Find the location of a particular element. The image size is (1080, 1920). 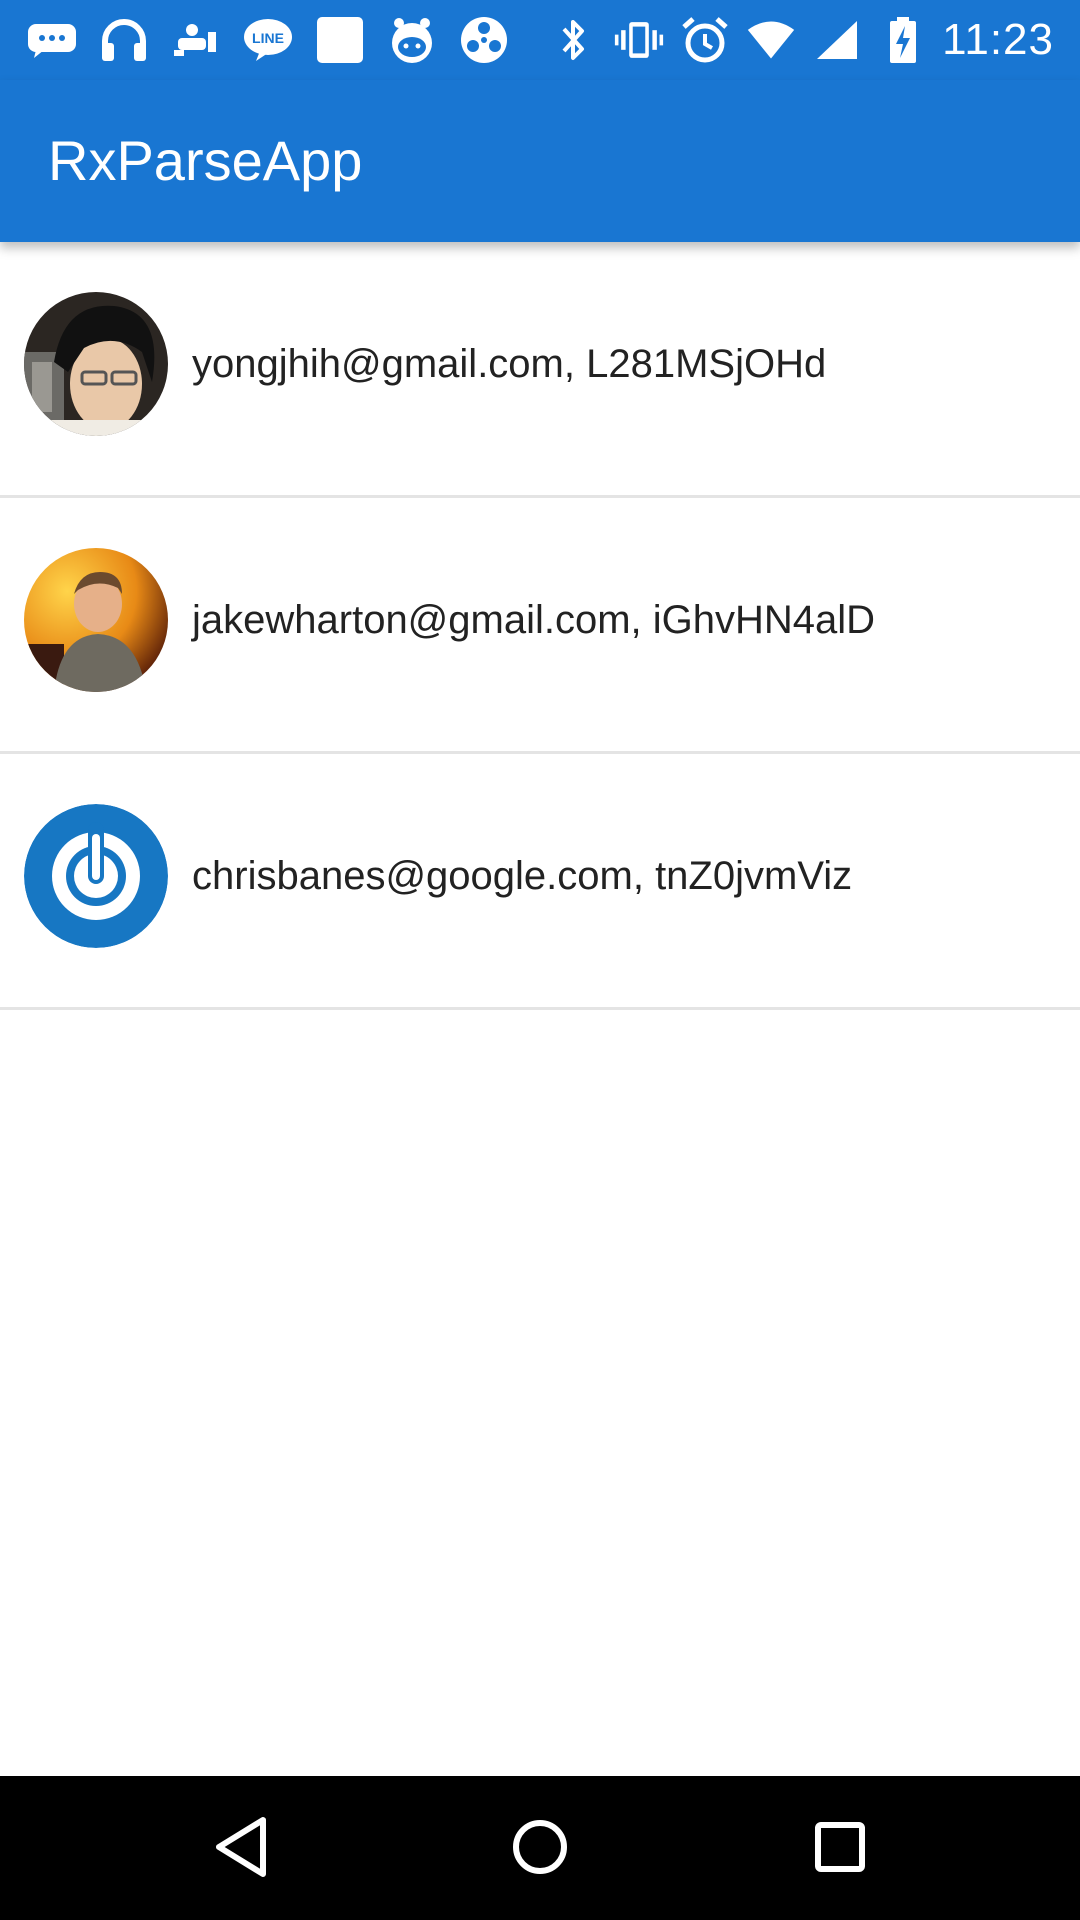

home-icon is located at coordinates (540, 1849).